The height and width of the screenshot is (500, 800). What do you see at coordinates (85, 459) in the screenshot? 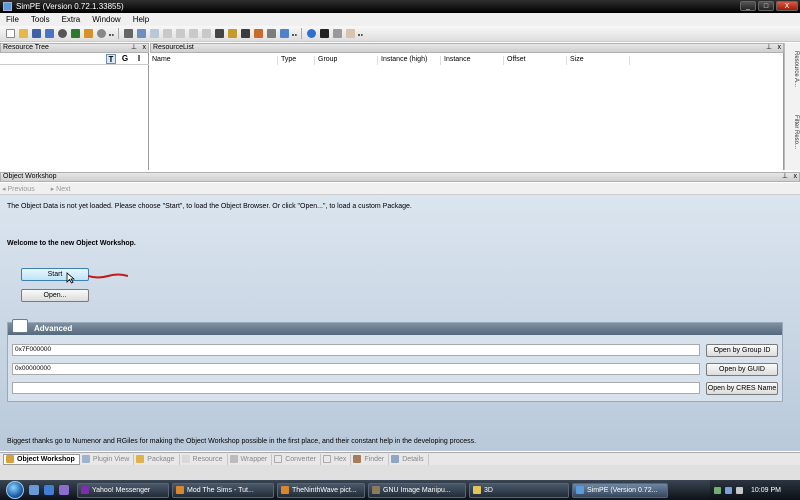
I see `plugin-icon` at bounding box center [85, 459].